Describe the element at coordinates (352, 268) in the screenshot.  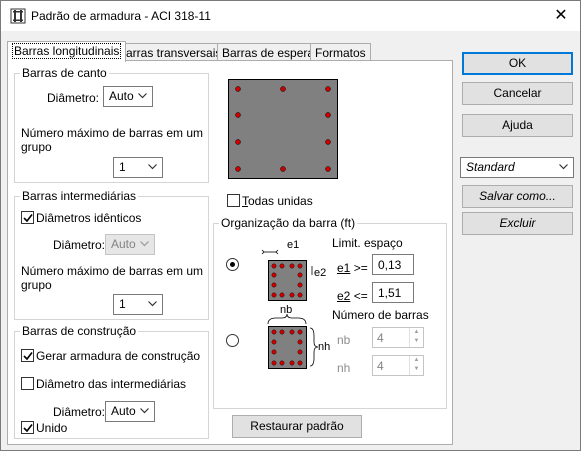
I see `e1-label: e1 >=` at that location.